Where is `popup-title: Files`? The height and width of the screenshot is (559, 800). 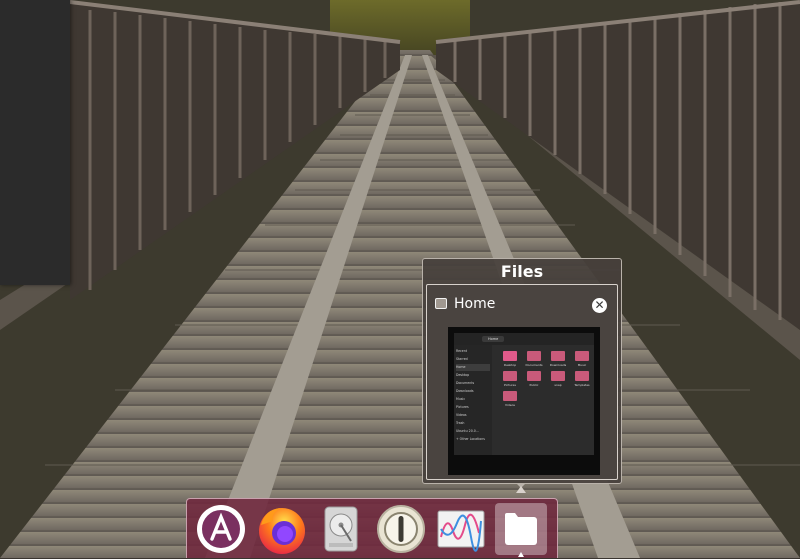
popup-title: Files is located at coordinates (522, 271).